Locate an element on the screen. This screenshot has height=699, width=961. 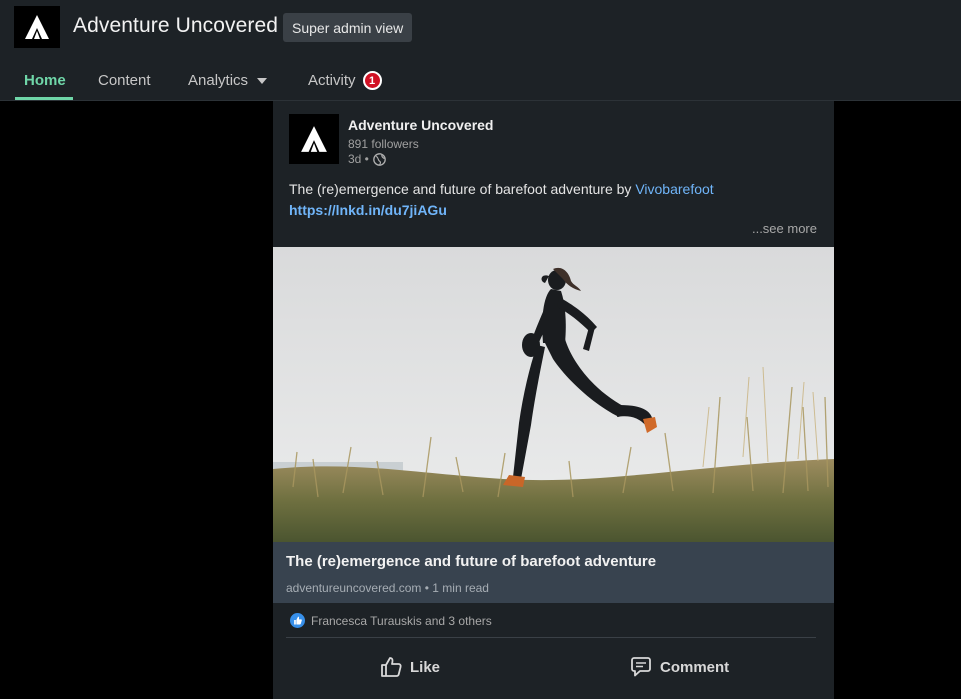
post-age: 3d • is located at coordinates (358, 159).